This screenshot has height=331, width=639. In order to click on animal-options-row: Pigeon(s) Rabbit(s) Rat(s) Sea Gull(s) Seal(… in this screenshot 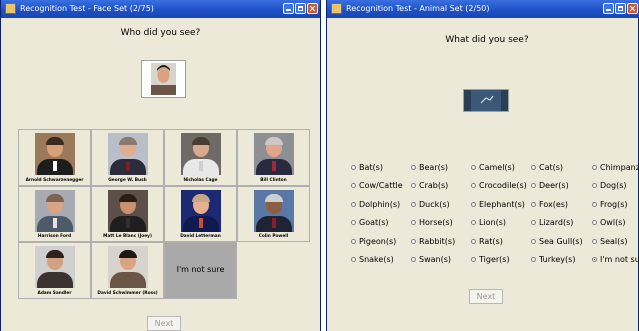, I will do `click(495, 243)`.